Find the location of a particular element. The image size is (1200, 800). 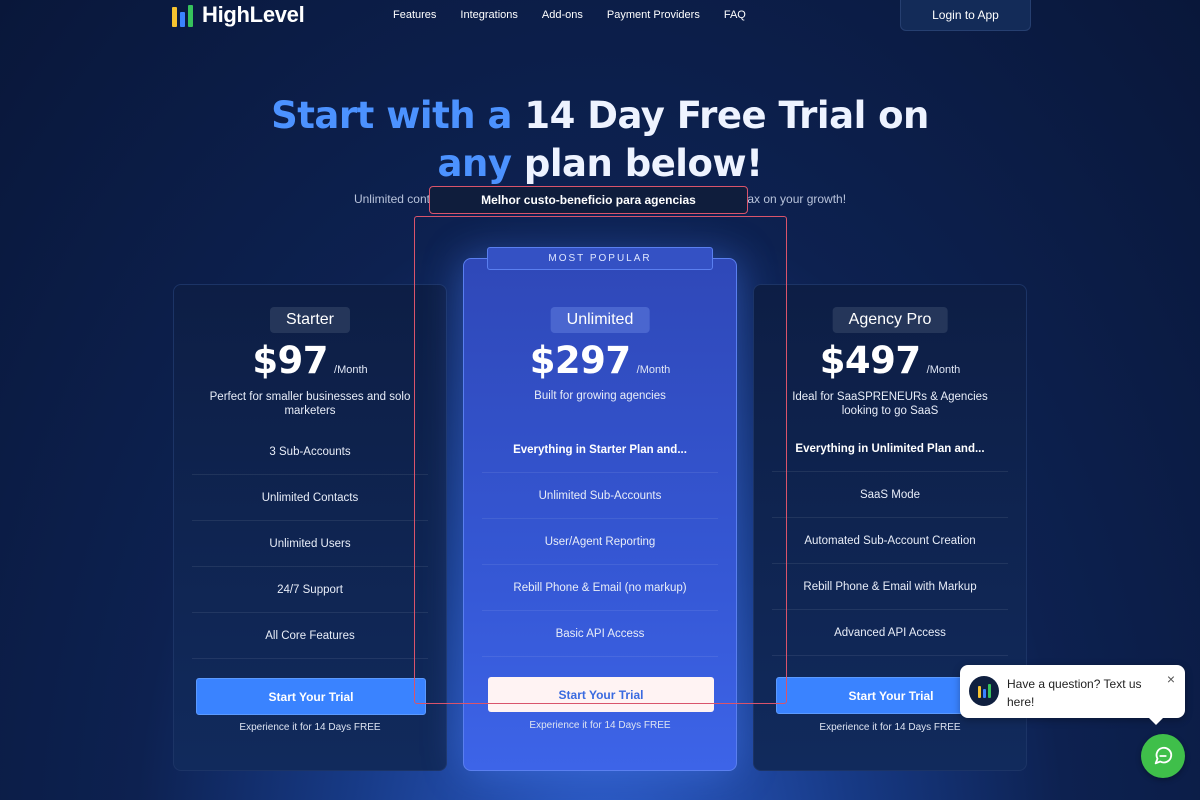

plan-price: $497 /Month is located at coordinates (890, 360).